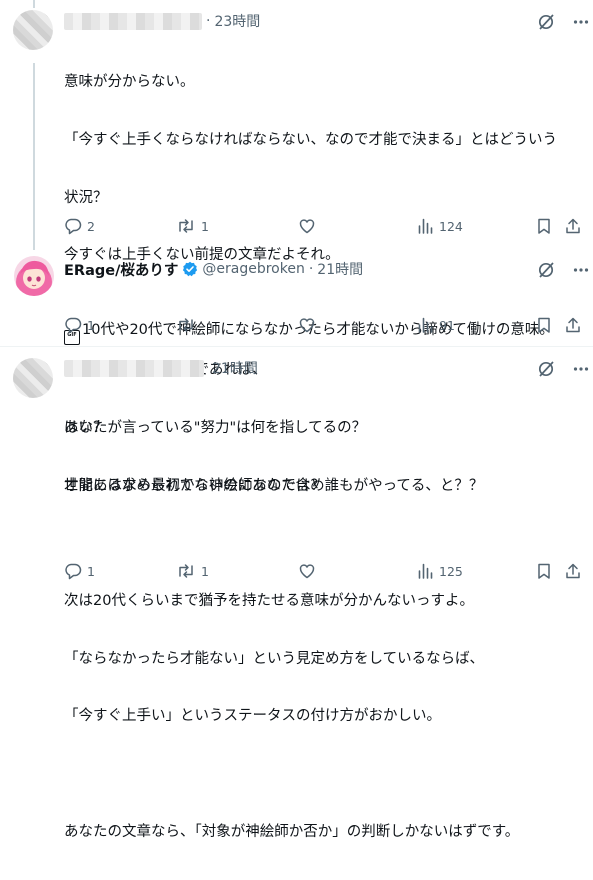 The height and width of the screenshot is (880, 593). I want to click on text-line: 「今すぐ上手い」というステータスの付け方がおかしい。, so click(252, 716).